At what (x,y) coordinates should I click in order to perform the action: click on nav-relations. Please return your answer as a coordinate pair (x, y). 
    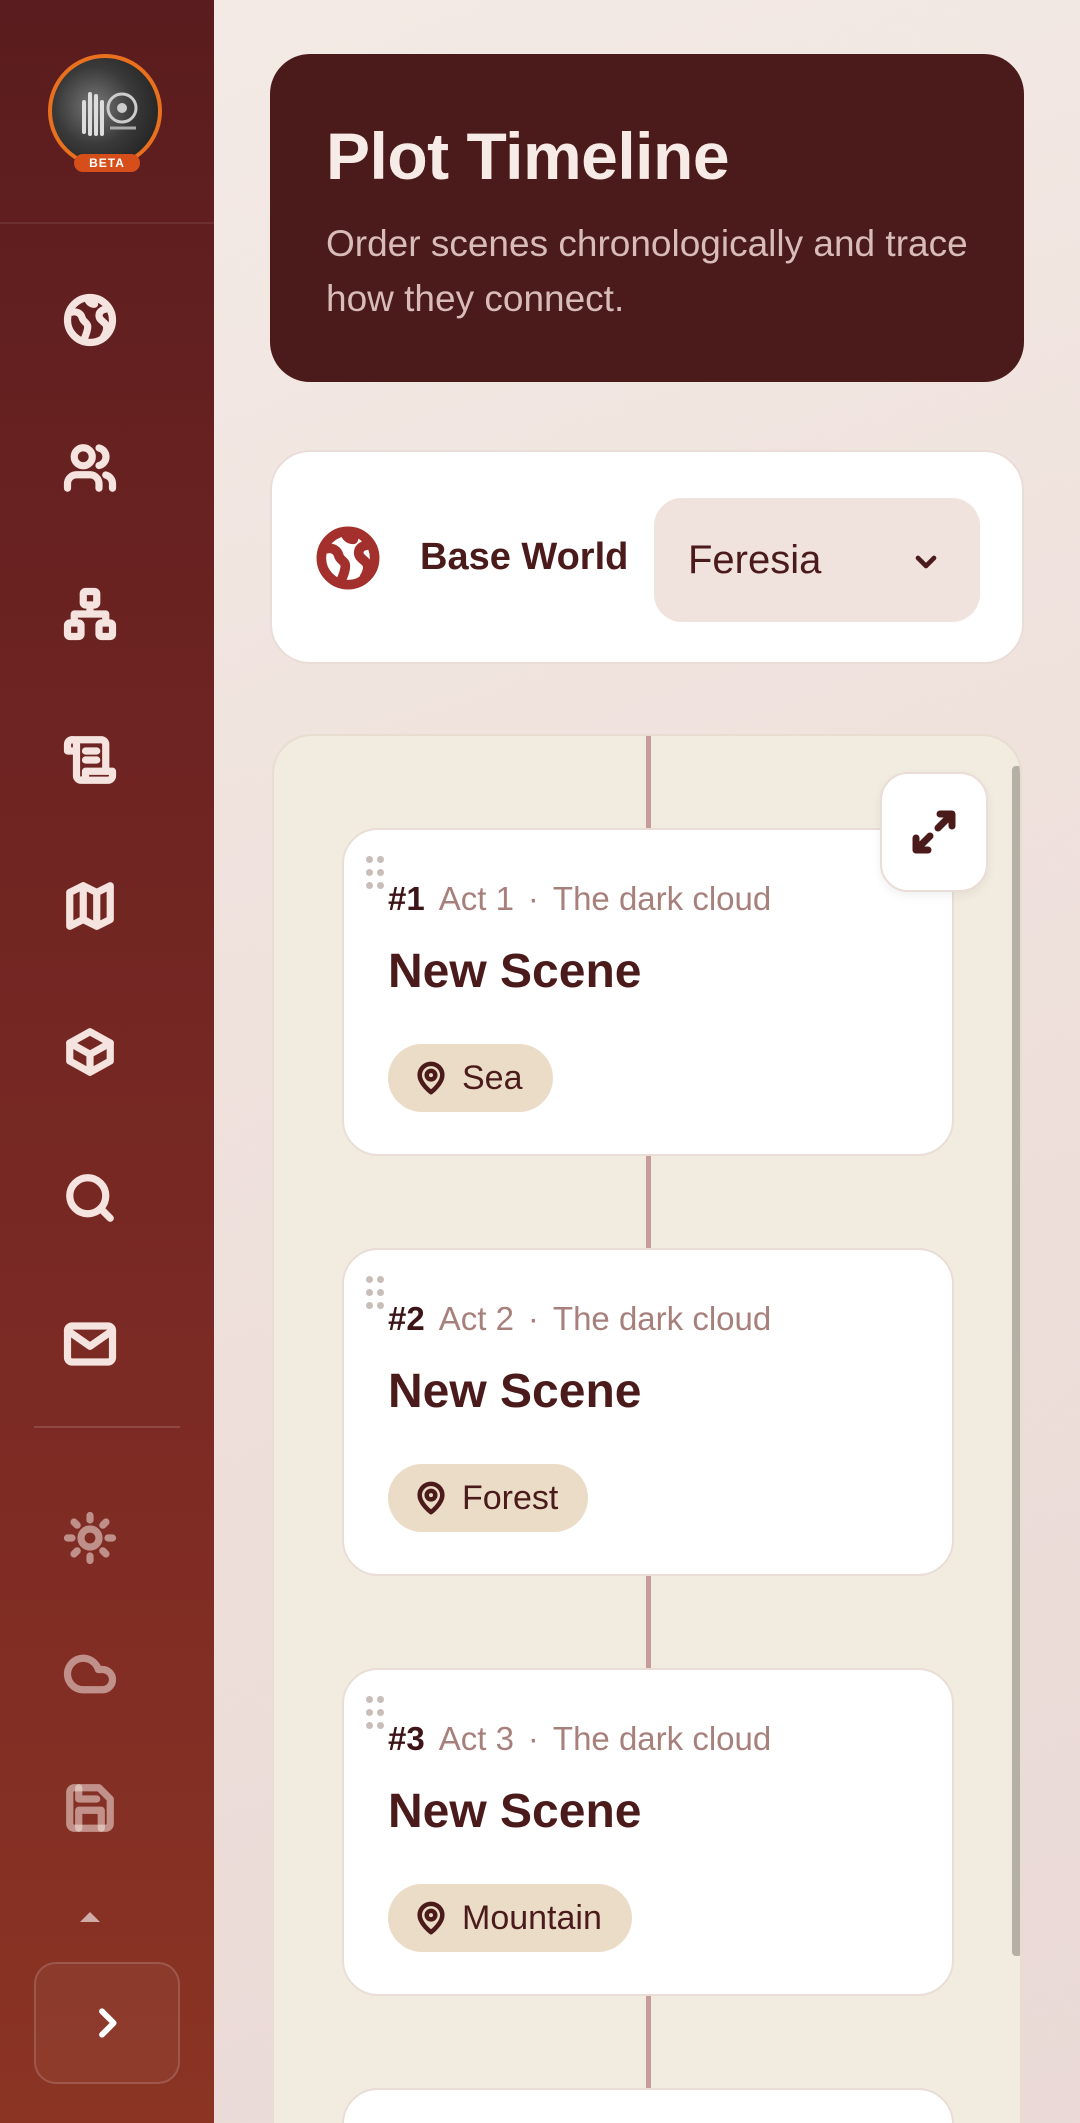
    Looking at the image, I should click on (90, 614).